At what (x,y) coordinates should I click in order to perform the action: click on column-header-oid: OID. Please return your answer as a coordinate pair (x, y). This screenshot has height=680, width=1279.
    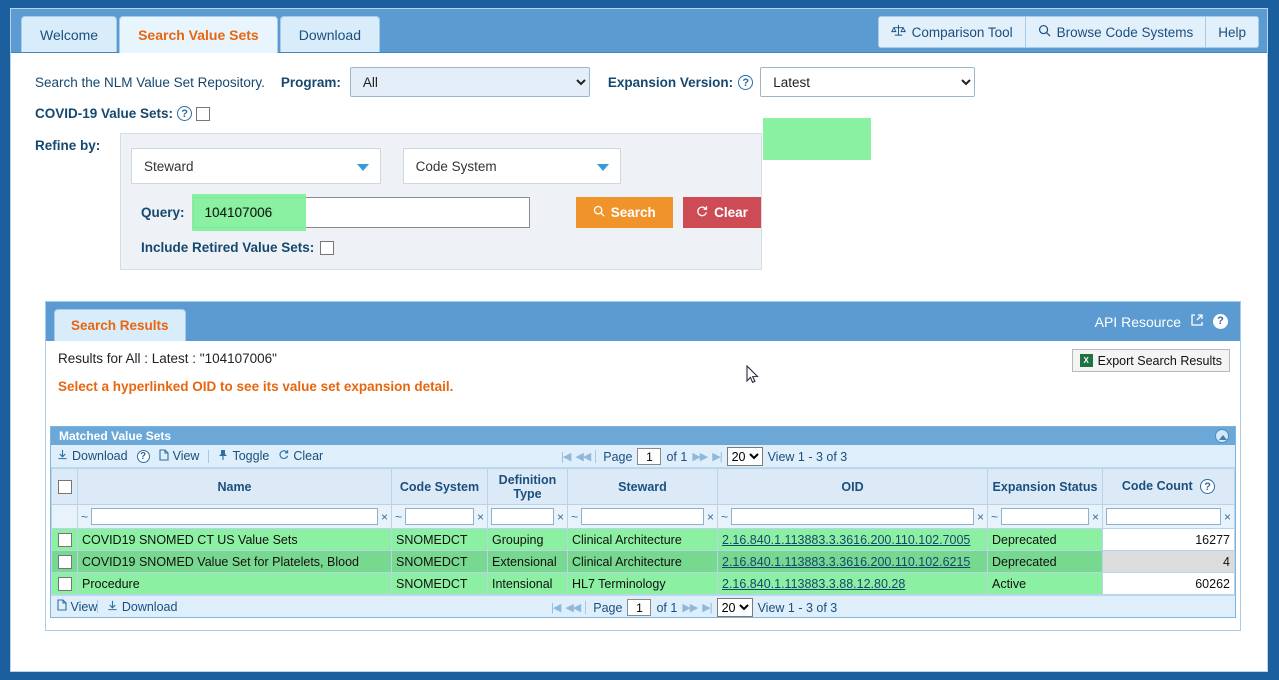
    Looking at the image, I should click on (852, 486).